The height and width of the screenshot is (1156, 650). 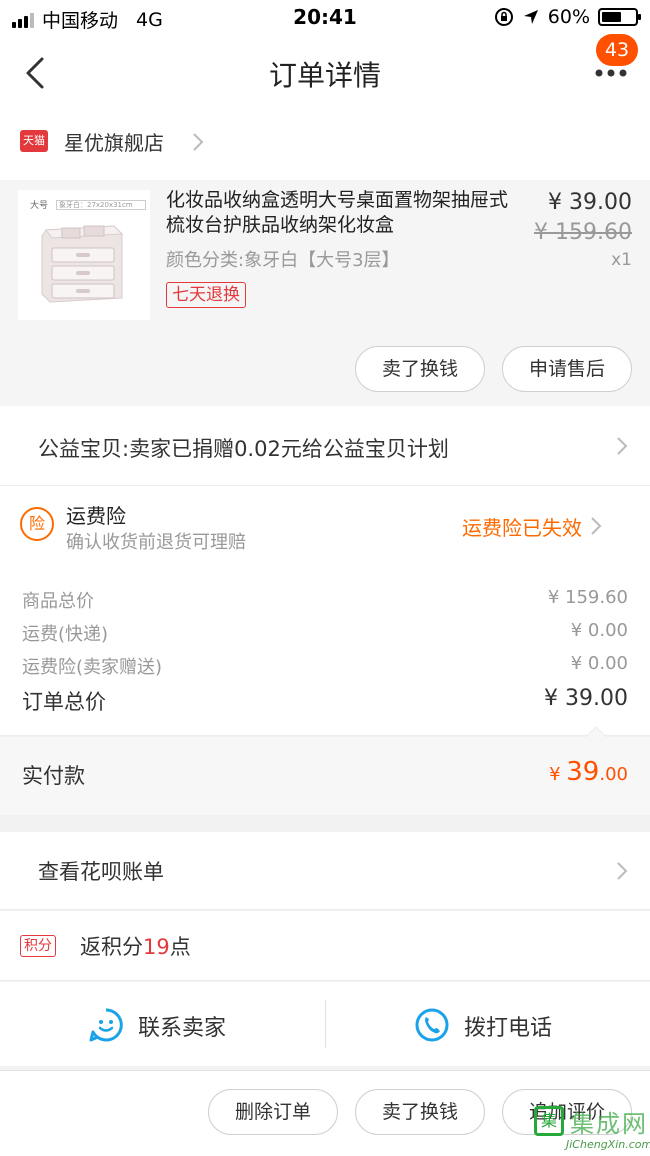 What do you see at coordinates (325, 145) in the screenshot?
I see `shop-row: 天猫 星优旗舰店` at bounding box center [325, 145].